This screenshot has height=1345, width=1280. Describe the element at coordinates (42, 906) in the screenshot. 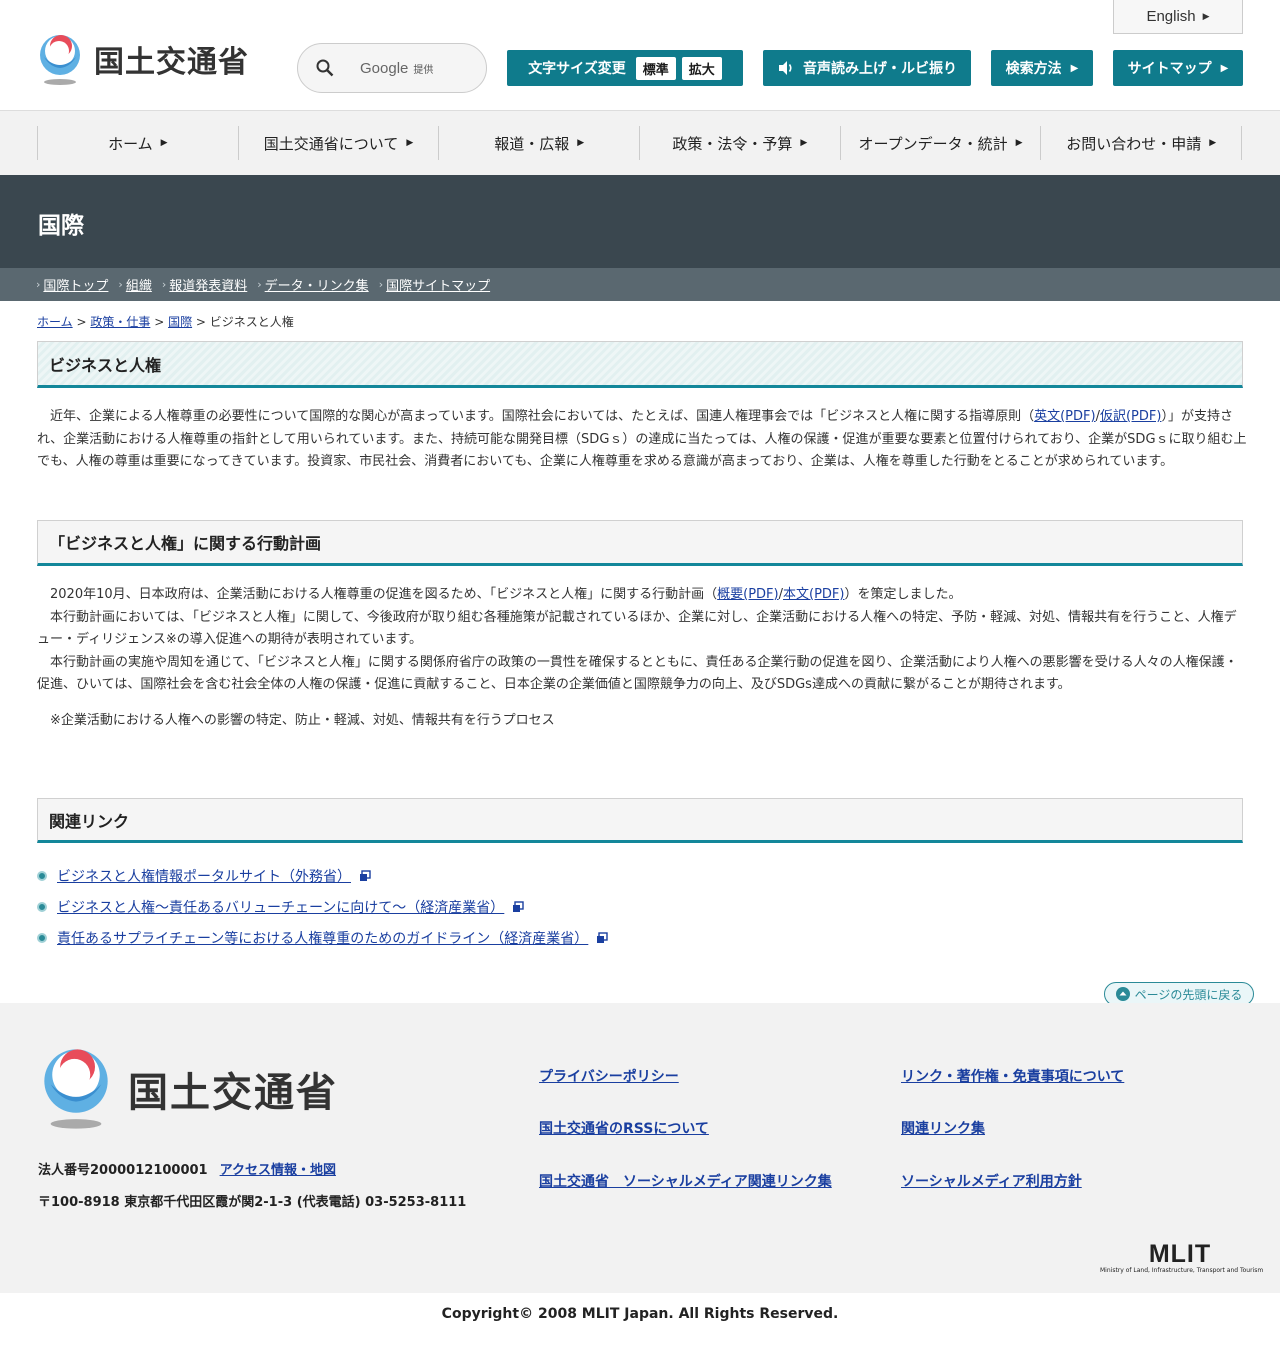

I see `bullet-icon` at that location.